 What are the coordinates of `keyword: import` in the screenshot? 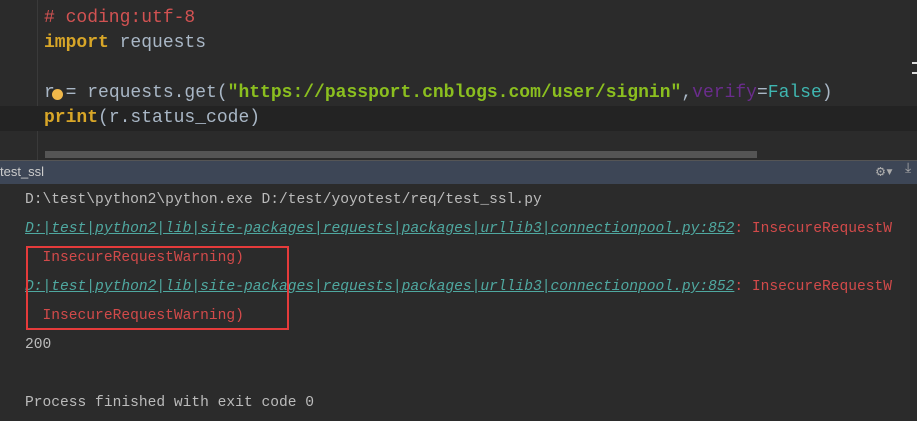 It's located at (76, 43).